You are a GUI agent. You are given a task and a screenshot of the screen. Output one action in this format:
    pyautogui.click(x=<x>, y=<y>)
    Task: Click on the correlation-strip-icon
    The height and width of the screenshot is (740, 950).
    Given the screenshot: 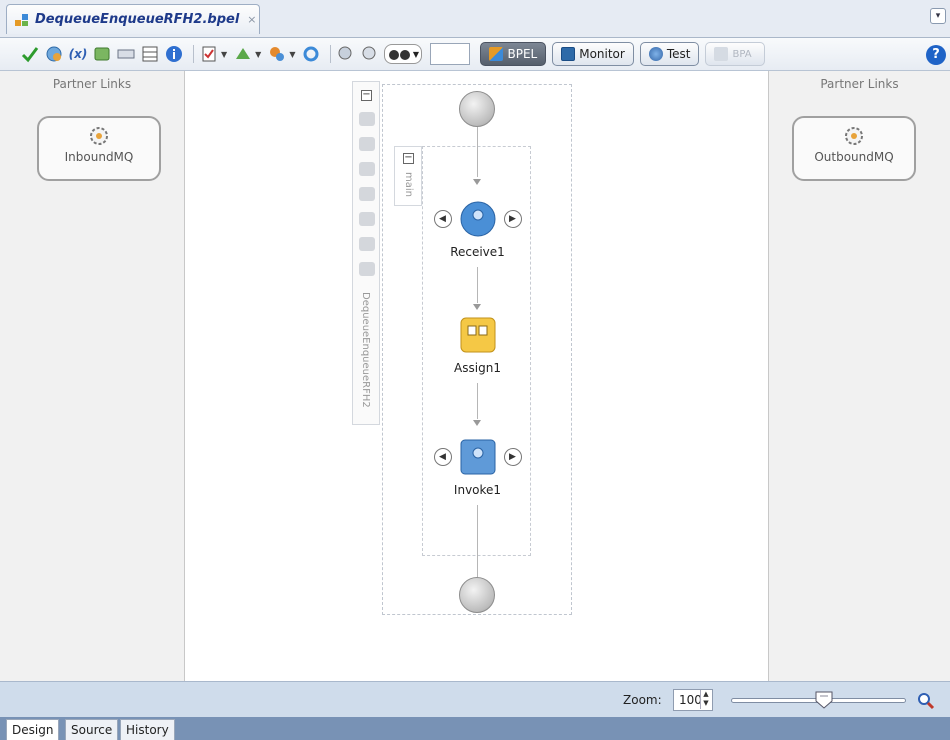 What is the action you would take?
    pyautogui.click(x=367, y=144)
    